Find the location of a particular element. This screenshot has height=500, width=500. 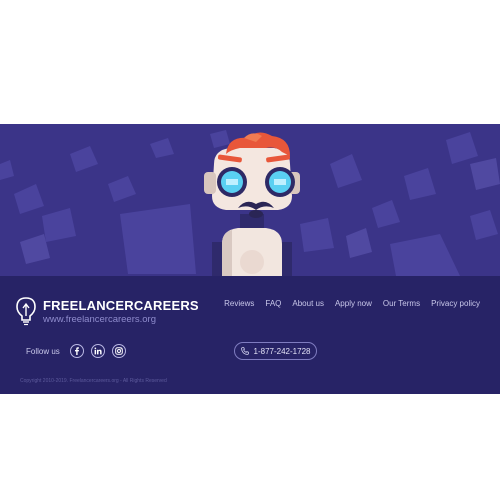

facebook-icon is located at coordinates (76, 351).